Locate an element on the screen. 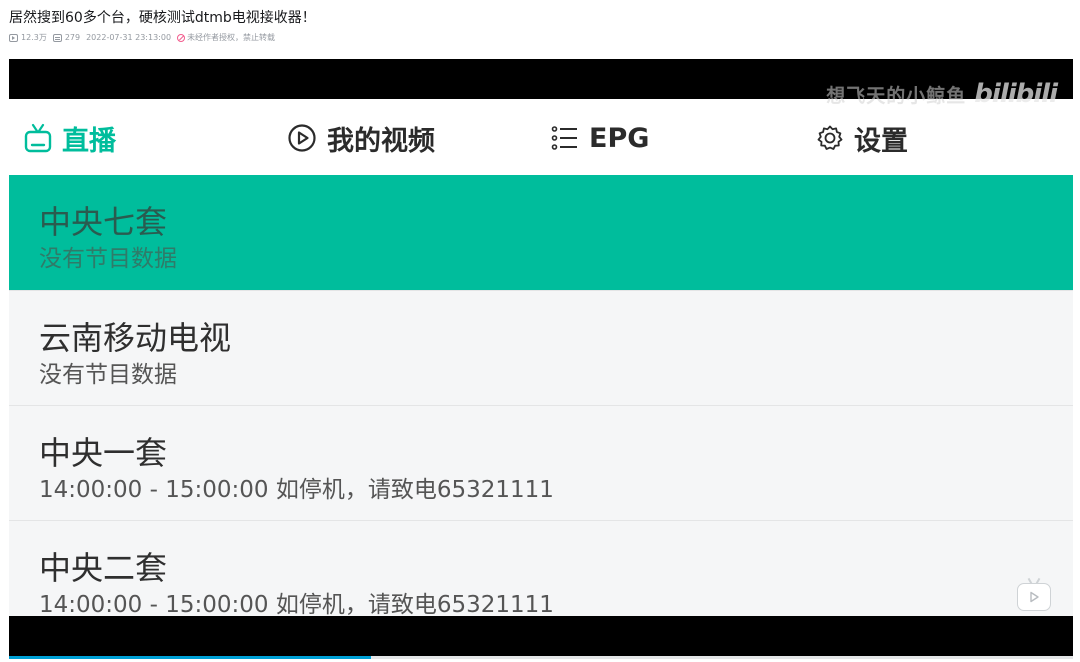 Image resolution: width=1080 pixels, height=662 pixels. tv-icon is located at coordinates (38, 138).